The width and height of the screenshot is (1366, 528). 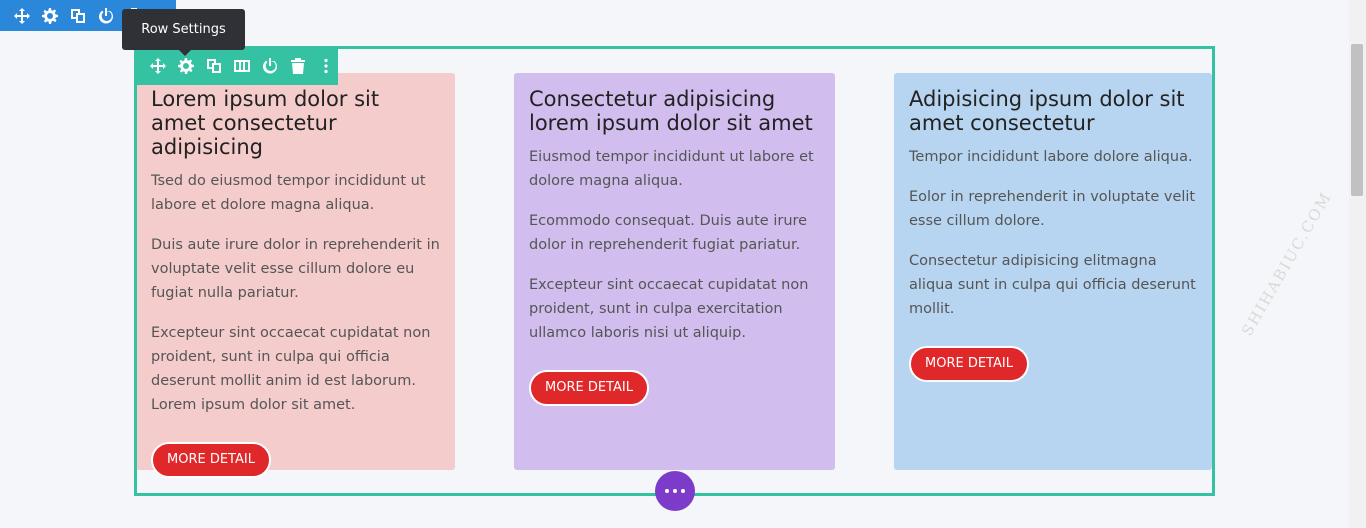 I want to click on row-settings-tooltip: Row Settings, so click(x=183, y=32).